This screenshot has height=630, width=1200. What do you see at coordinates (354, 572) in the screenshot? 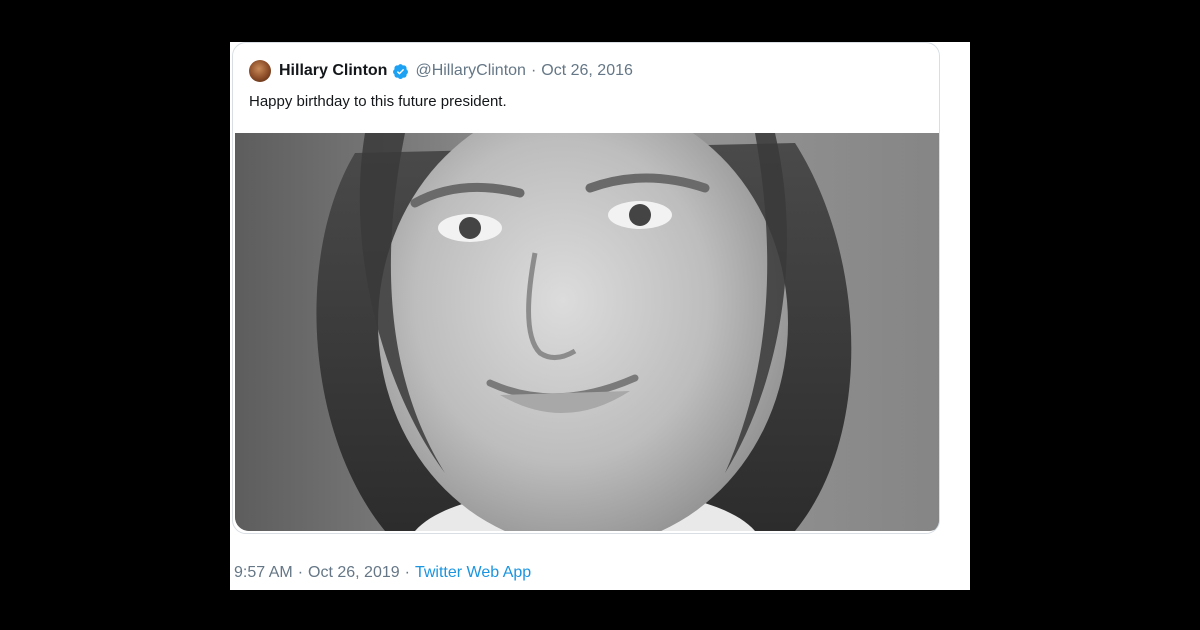
I see `footer-date: Oct 26, 2019` at bounding box center [354, 572].